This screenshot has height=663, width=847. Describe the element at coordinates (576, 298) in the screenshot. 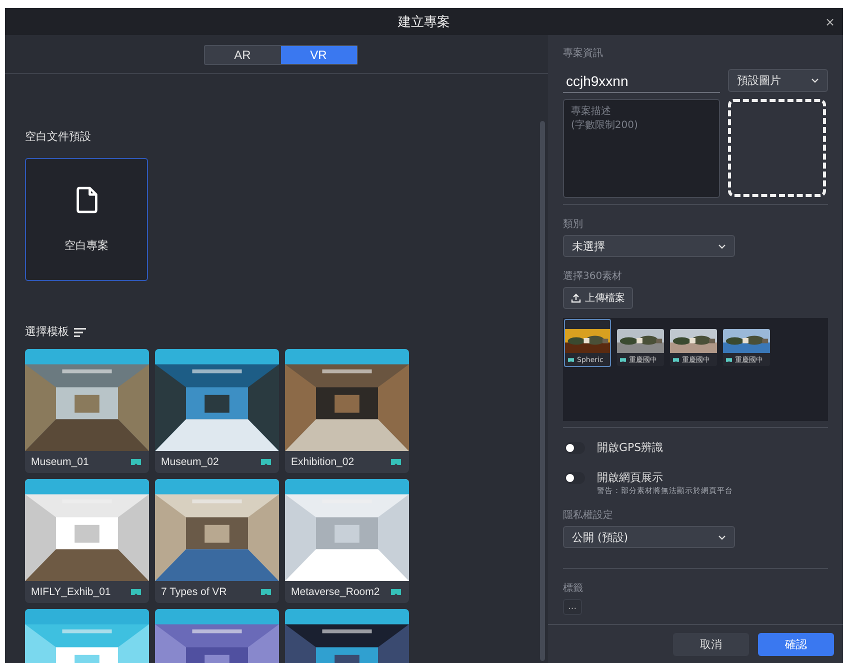

I see `upload-icon` at that location.